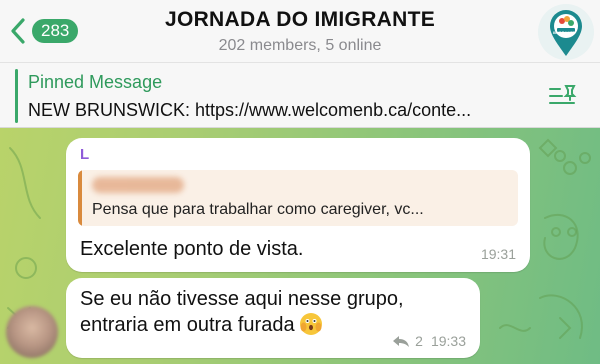 The height and width of the screenshot is (364, 600). What do you see at coordinates (419, 341) in the screenshot?
I see `reply-count: 2` at bounding box center [419, 341].